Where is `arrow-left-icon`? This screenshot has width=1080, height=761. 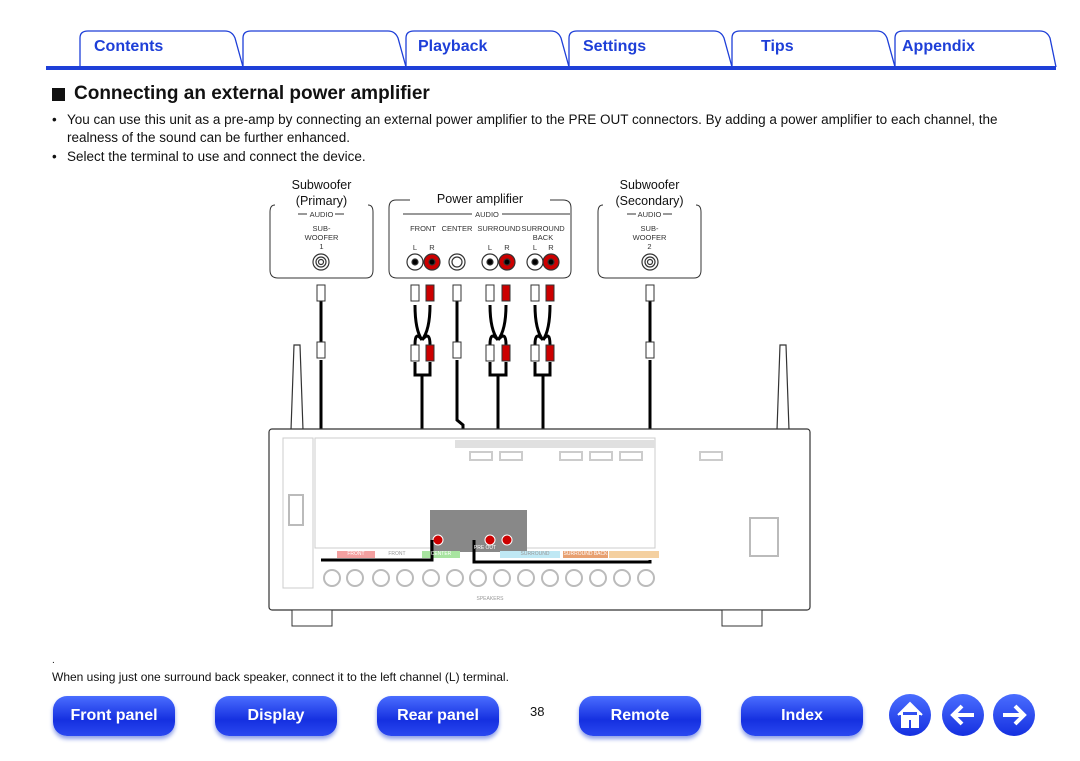 arrow-left-icon is located at coordinates (962, 715).